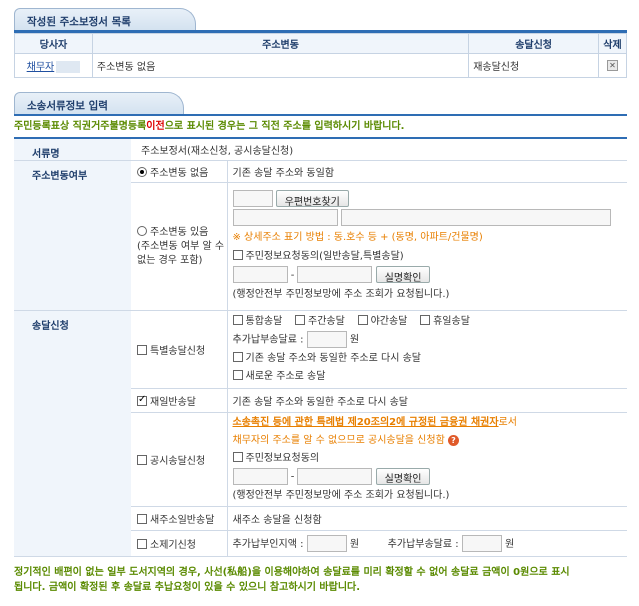 This screenshot has height=606, width=639. What do you see at coordinates (237, 457) in the screenshot?
I see `public-consent-checkbox` at bounding box center [237, 457].